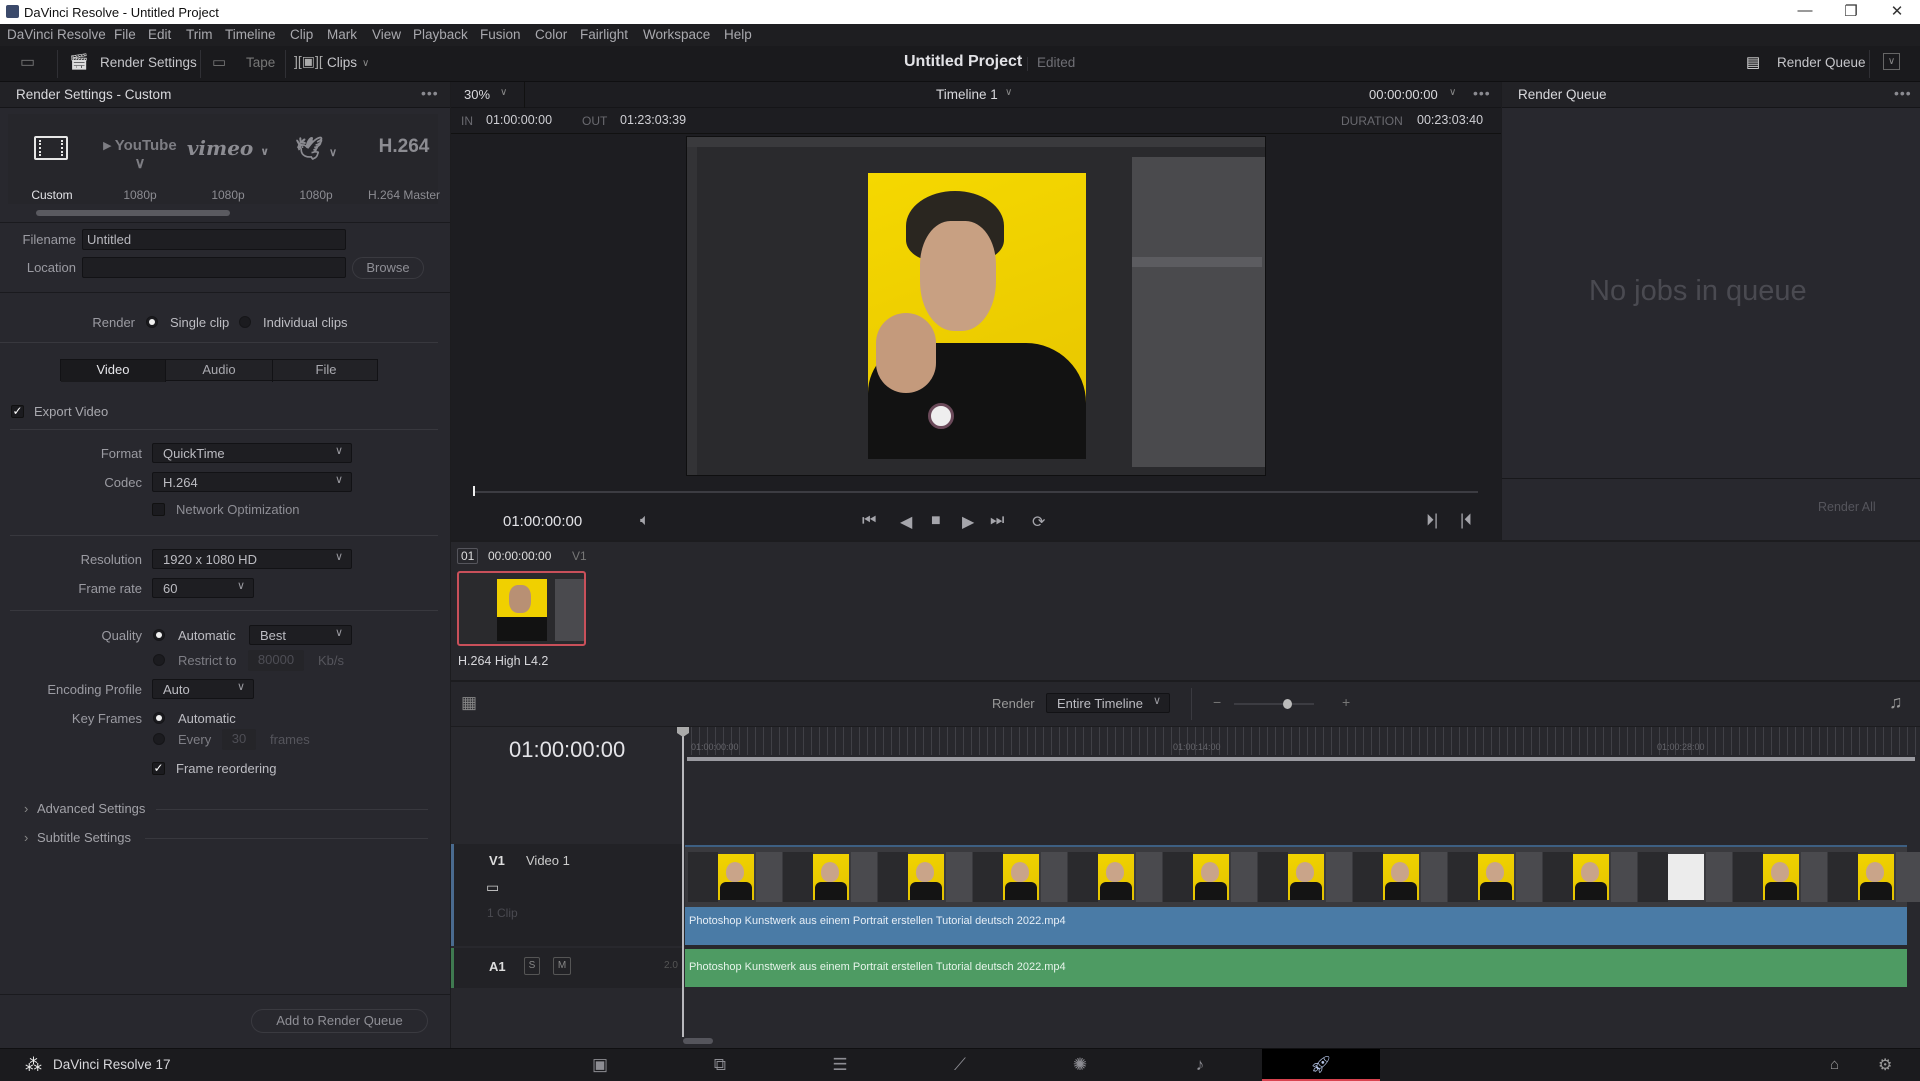 The image size is (1920, 1081). I want to click on clip-thumbnail, so click(521, 608).